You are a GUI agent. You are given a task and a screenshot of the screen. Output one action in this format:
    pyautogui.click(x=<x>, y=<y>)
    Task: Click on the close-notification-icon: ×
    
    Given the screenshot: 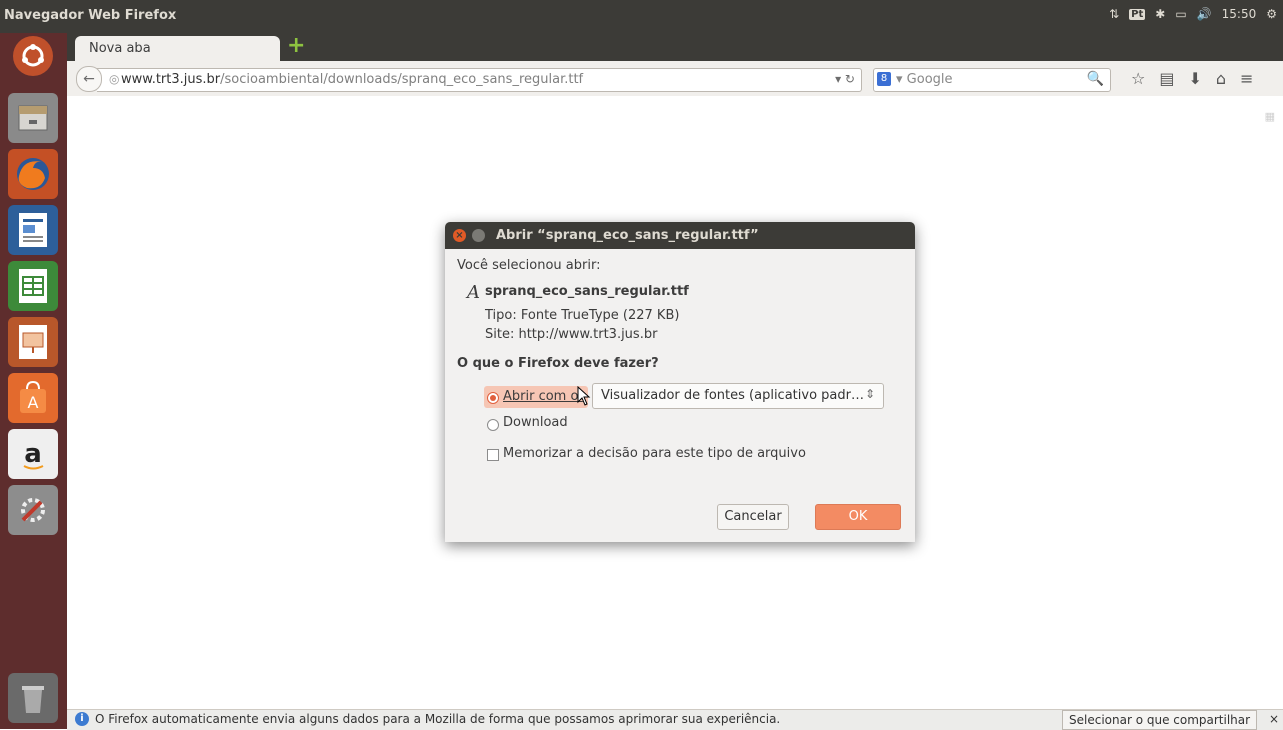 What is the action you would take?
    pyautogui.click(x=1274, y=719)
    